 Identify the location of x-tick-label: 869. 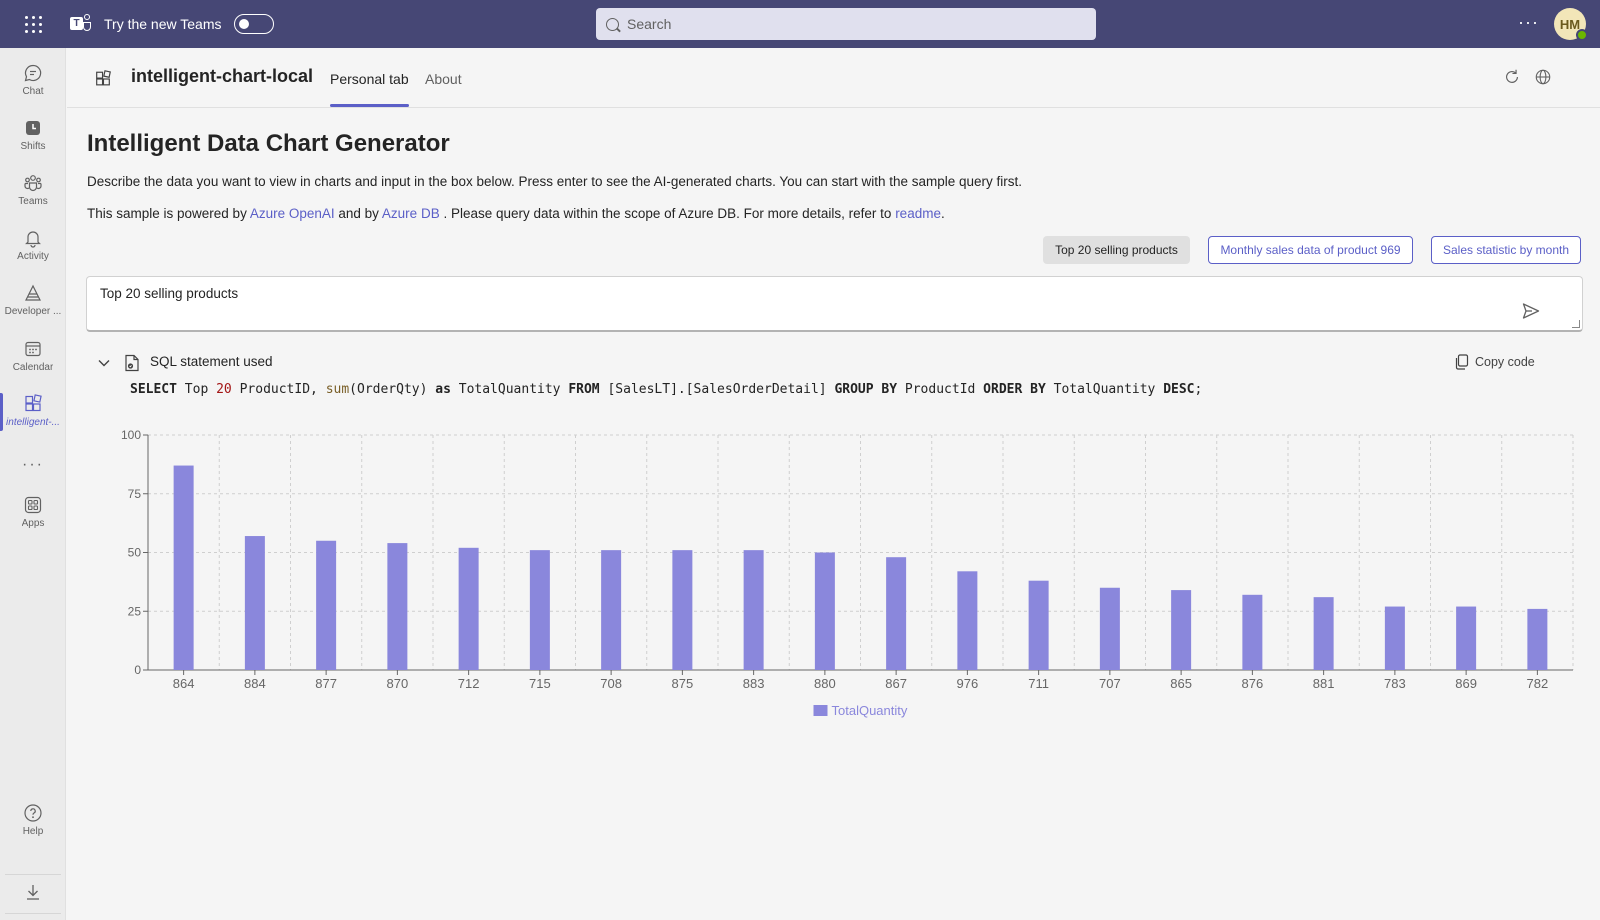
(1466, 683).